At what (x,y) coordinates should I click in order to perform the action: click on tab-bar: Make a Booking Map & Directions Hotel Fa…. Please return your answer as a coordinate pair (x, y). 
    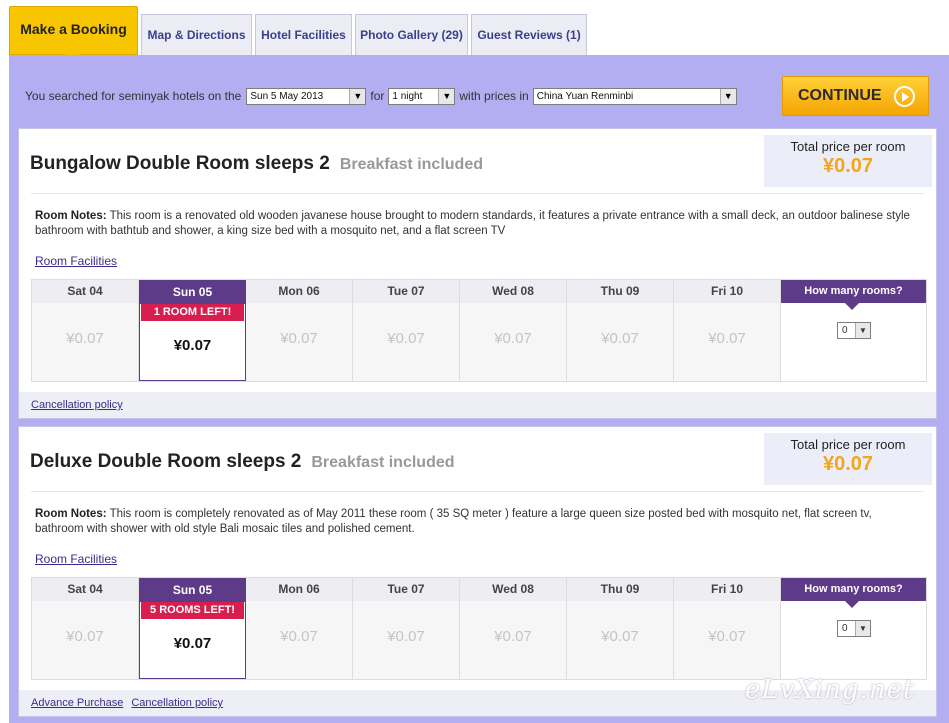
    Looking at the image, I should click on (474, 31).